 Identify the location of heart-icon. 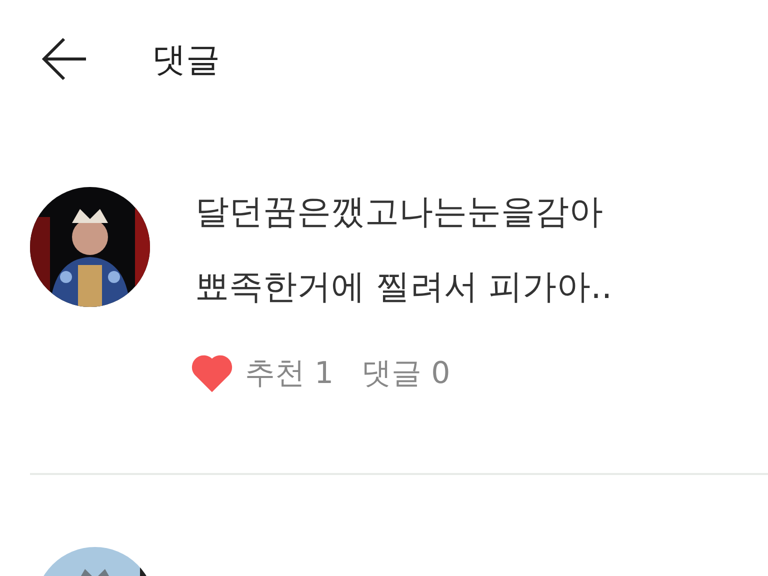
(212, 373).